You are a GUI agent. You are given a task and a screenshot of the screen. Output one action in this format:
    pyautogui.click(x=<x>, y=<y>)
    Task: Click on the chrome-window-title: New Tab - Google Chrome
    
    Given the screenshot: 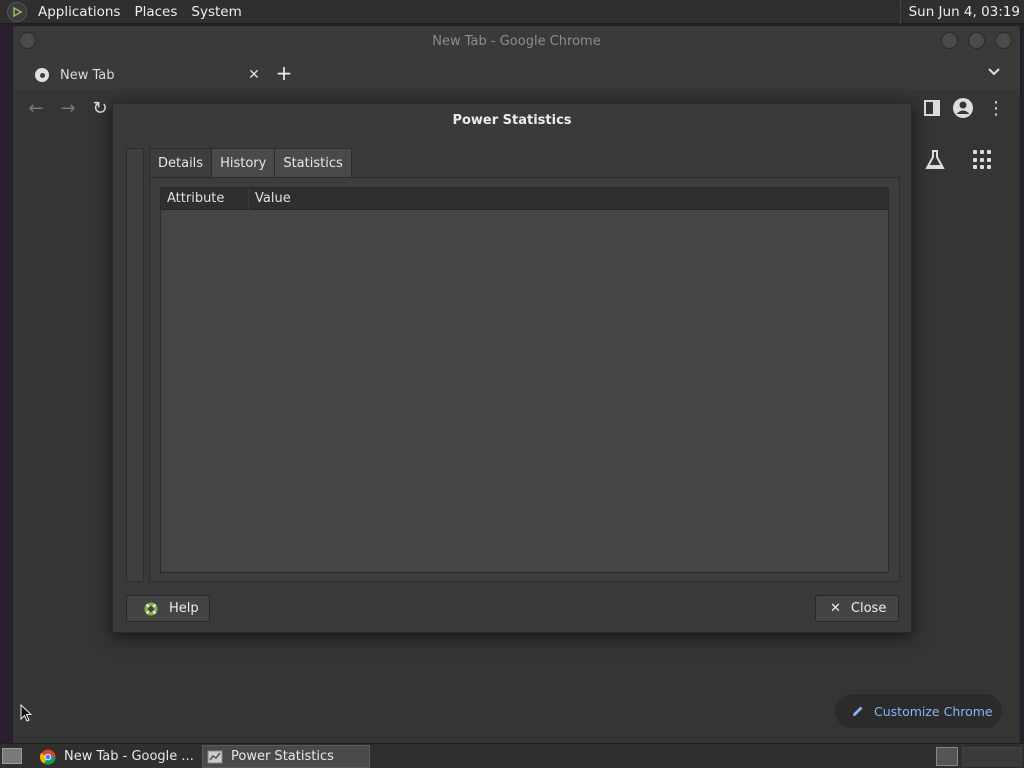 What is the action you would take?
    pyautogui.click(x=516, y=41)
    